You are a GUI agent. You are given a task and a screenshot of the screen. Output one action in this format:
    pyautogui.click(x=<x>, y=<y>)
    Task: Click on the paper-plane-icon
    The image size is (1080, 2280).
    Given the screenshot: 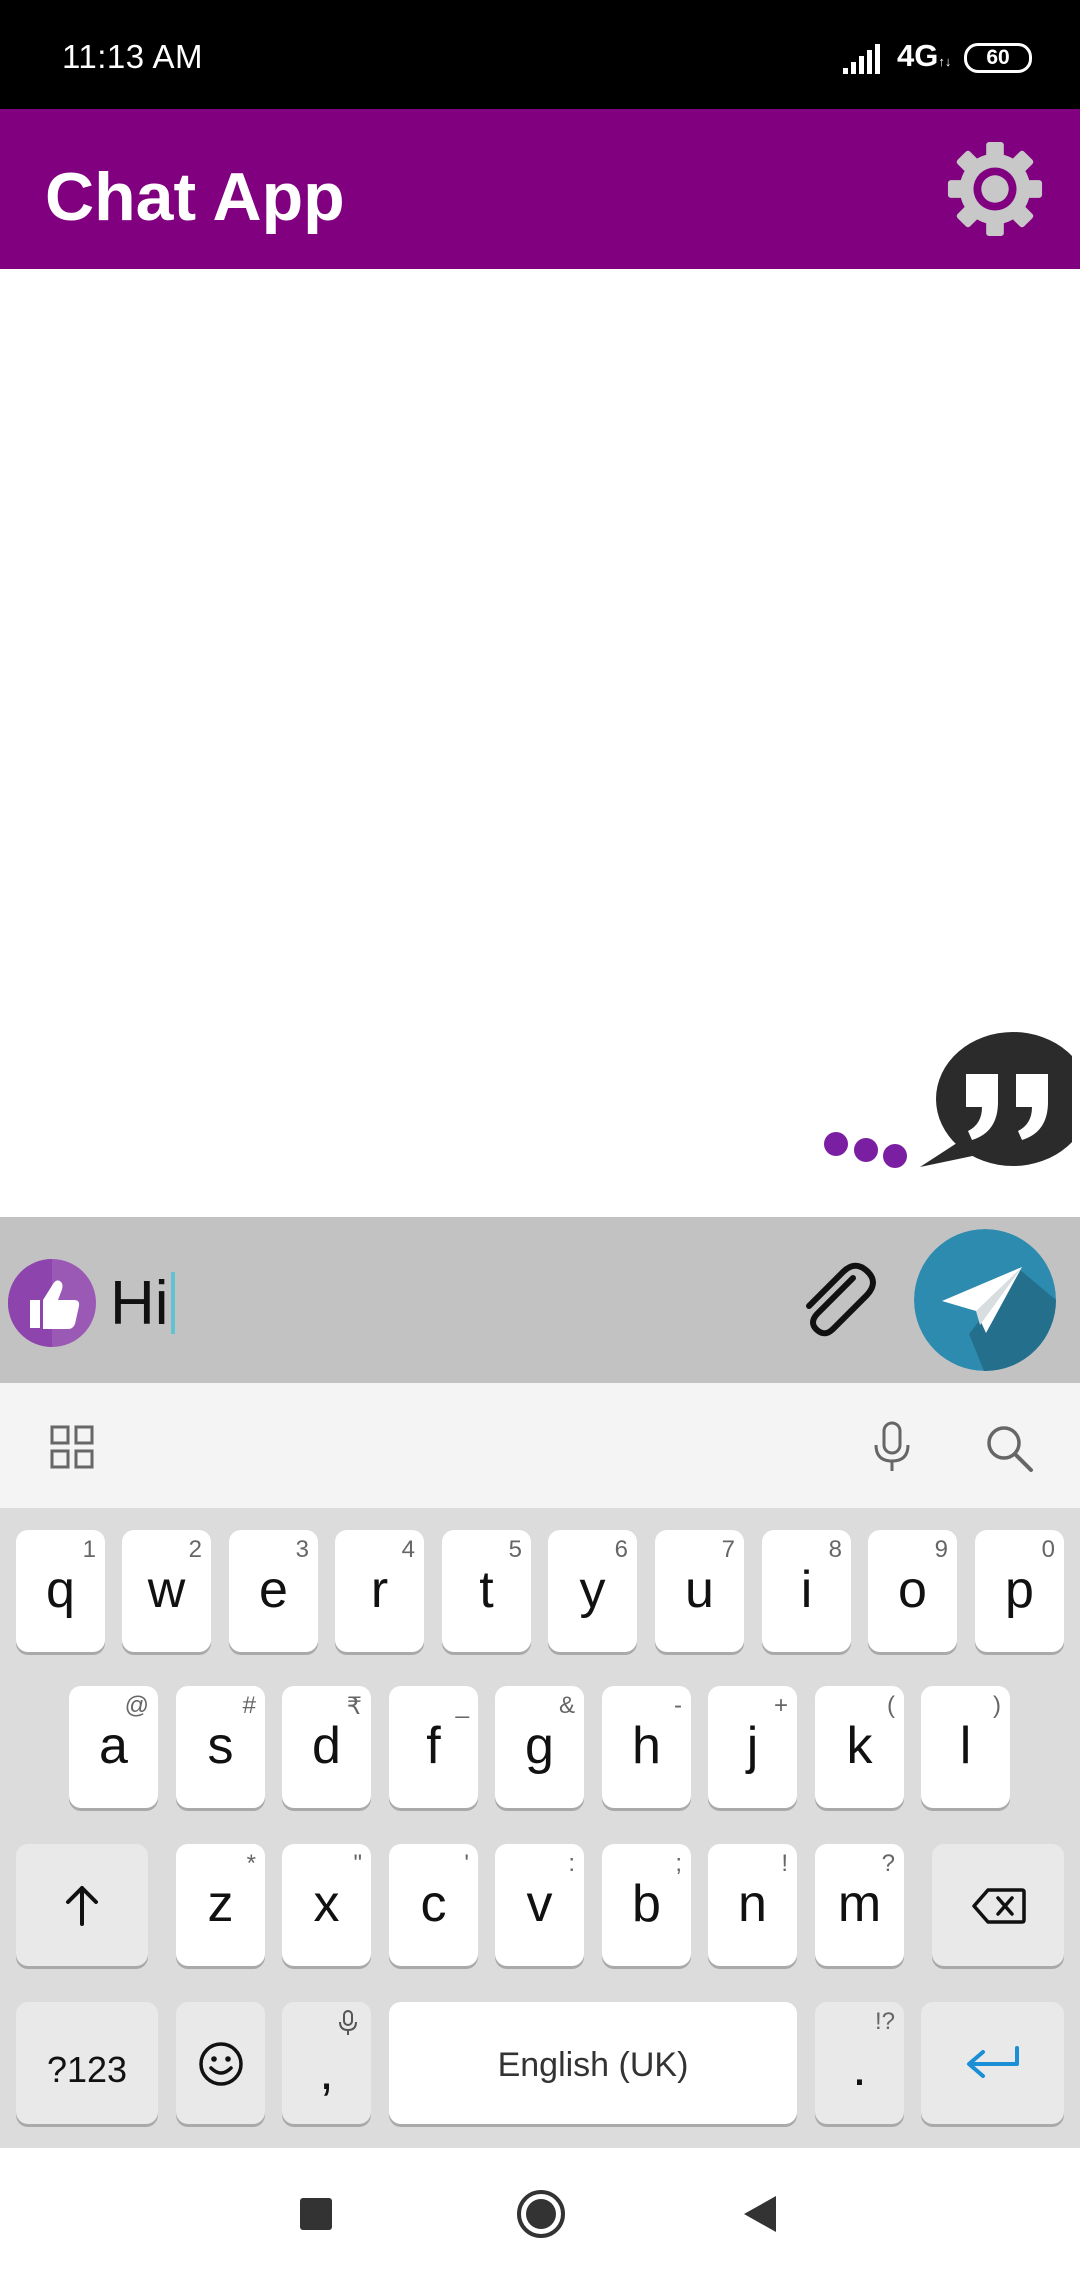 What is the action you would take?
    pyautogui.click(x=985, y=1300)
    